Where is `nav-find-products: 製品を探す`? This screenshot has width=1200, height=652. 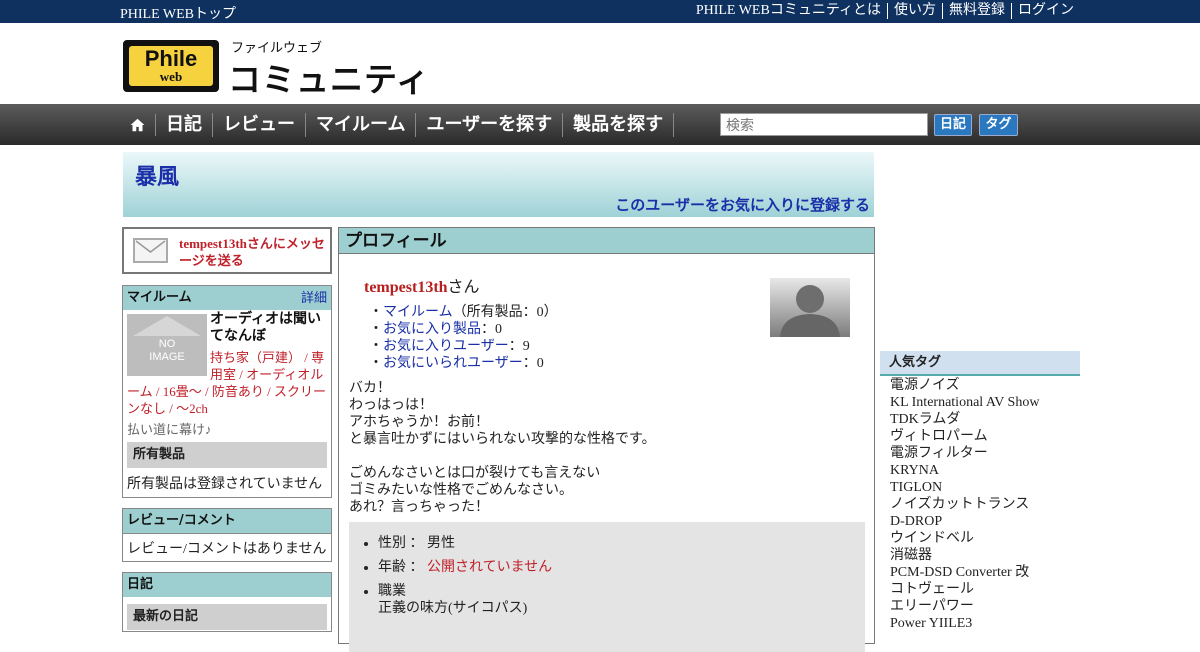
nav-find-products: 製品を探す is located at coordinates (619, 124).